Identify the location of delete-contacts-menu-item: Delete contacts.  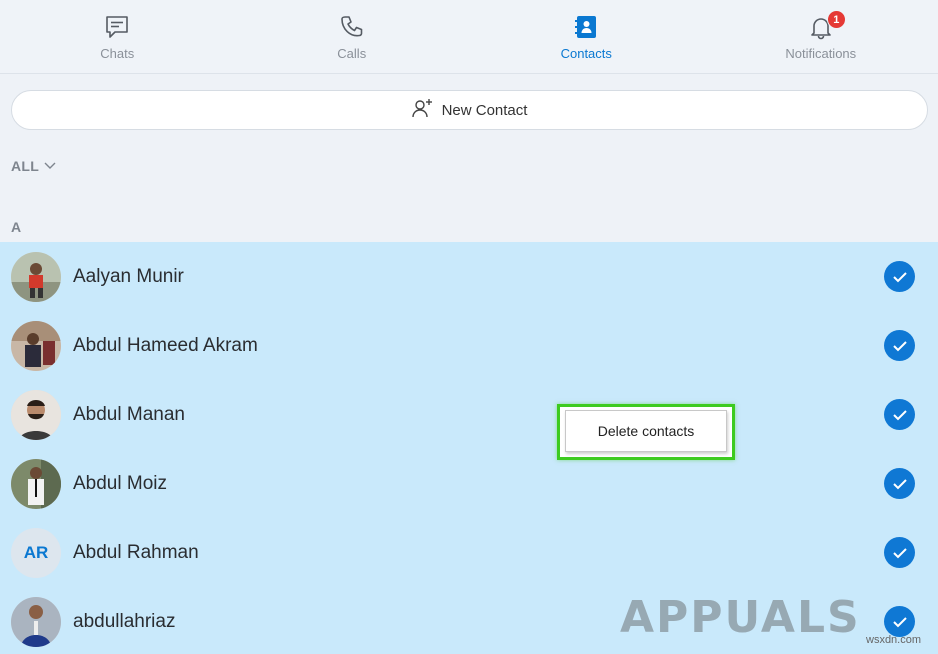
(646, 431).